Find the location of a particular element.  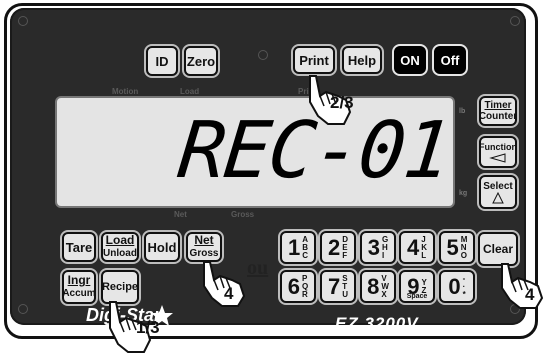

tare-button: Tare is located at coordinates (79, 247).